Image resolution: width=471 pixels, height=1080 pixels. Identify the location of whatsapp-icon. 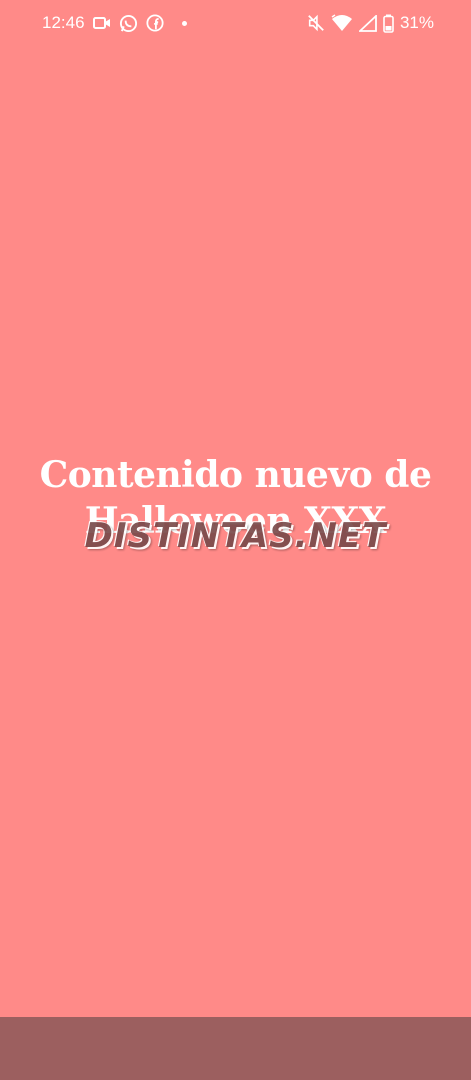
(128, 23).